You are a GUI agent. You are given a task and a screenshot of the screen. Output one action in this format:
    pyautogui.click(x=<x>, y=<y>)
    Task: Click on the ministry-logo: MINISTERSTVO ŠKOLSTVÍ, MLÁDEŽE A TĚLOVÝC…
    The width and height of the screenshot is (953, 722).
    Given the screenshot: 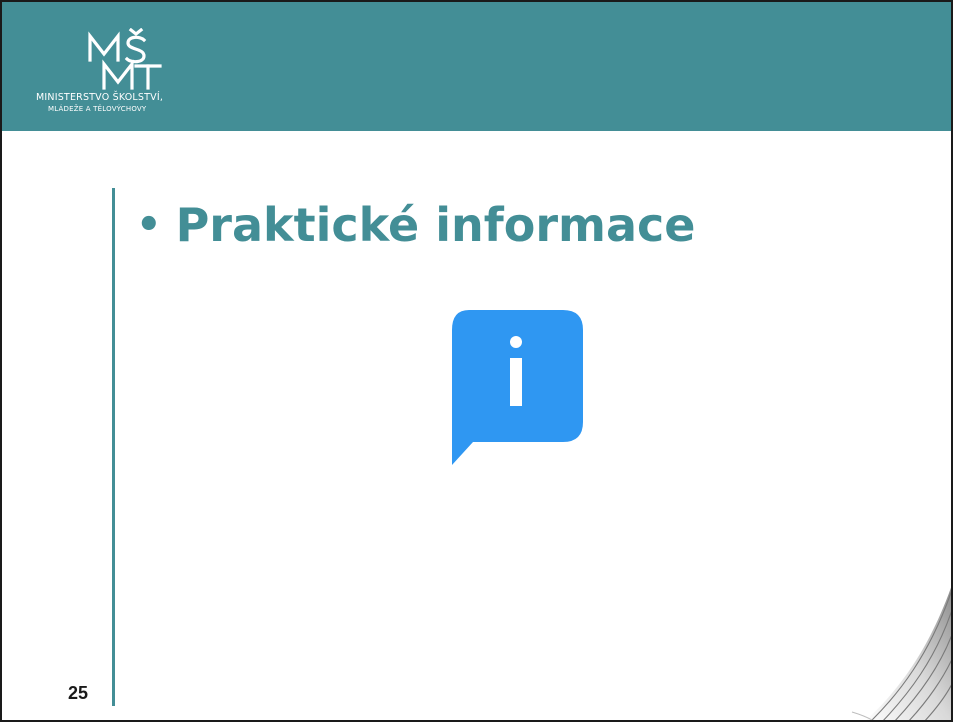 What is the action you would take?
    pyautogui.click(x=127, y=74)
    